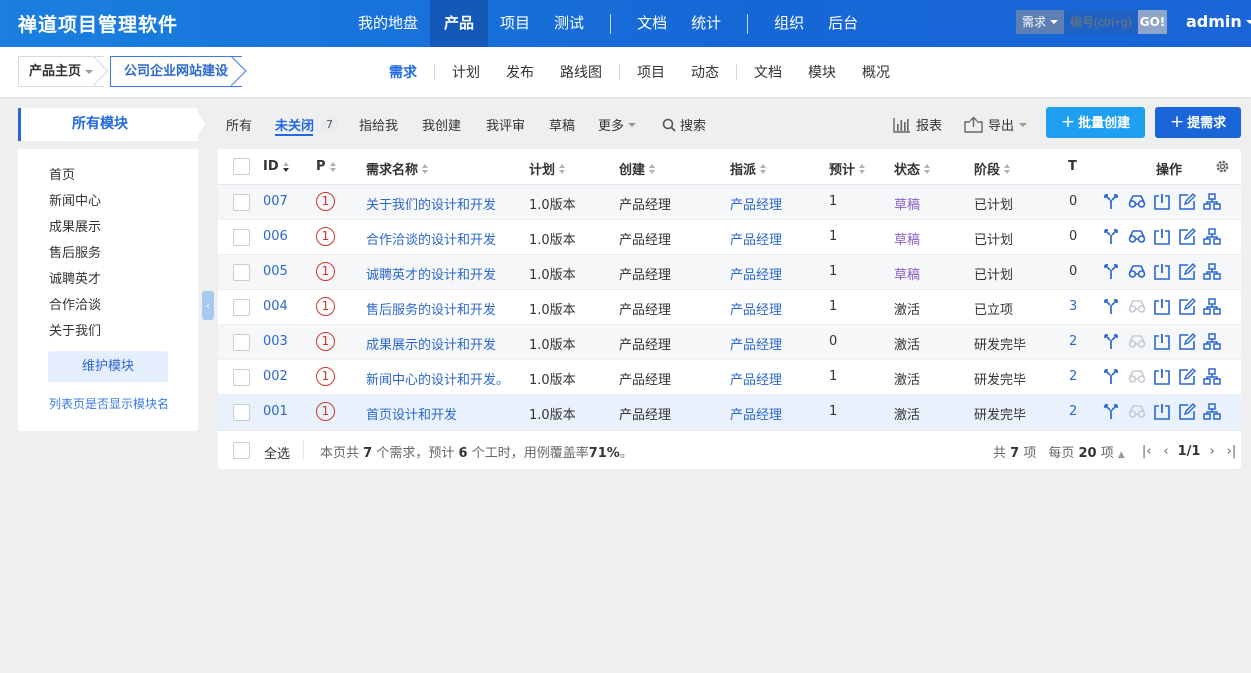 The height and width of the screenshot is (673, 1251). What do you see at coordinates (61, 71) in the screenshot?
I see `breadcrumb-product: 产品主页` at bounding box center [61, 71].